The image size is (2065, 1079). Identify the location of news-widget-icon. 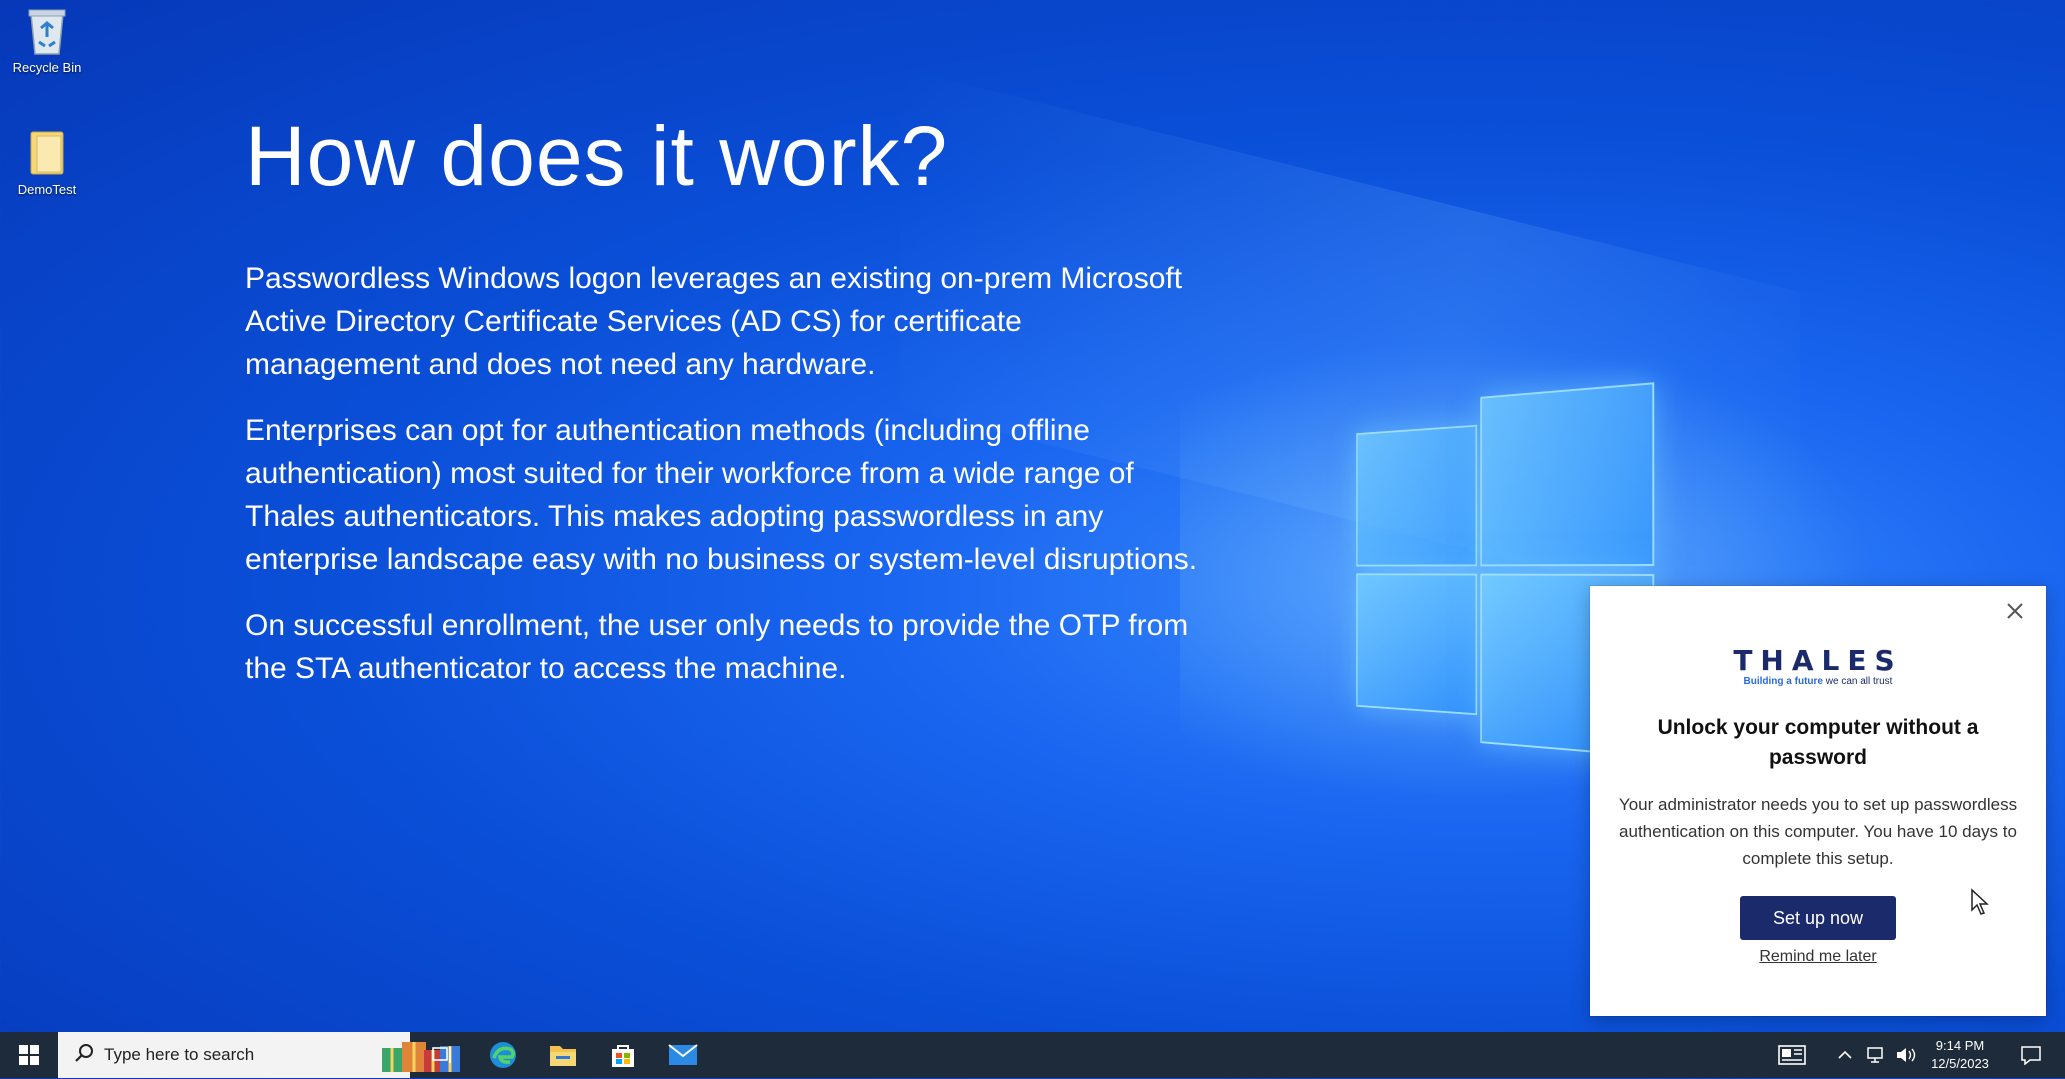
(1792, 1055).